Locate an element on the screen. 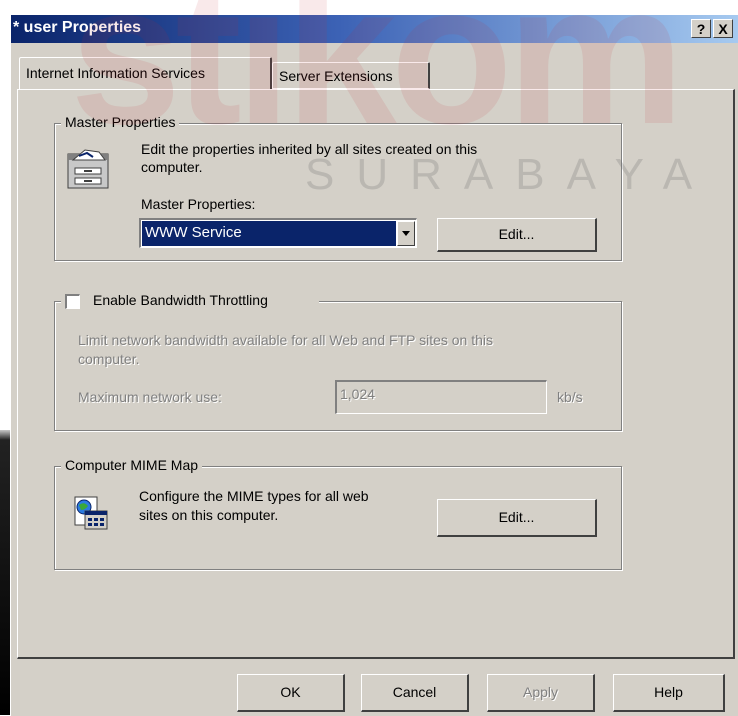  apply-button: Apply is located at coordinates (541, 693).